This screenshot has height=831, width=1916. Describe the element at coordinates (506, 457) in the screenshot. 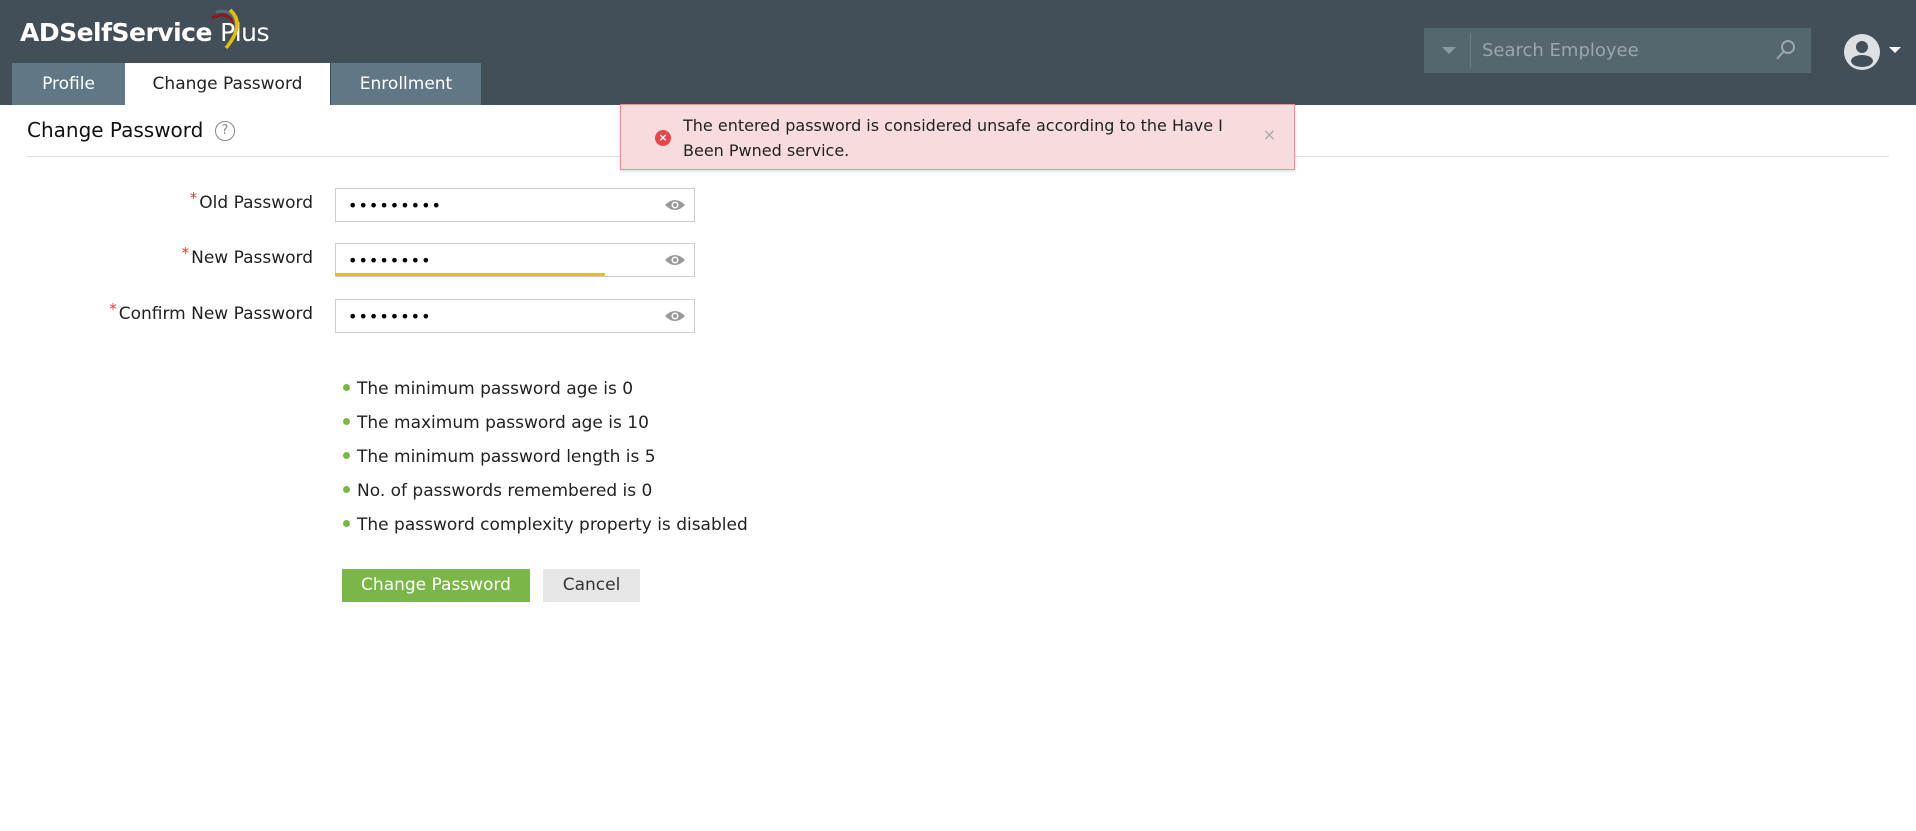

I see `rule-text: The minimum password length is 5` at that location.